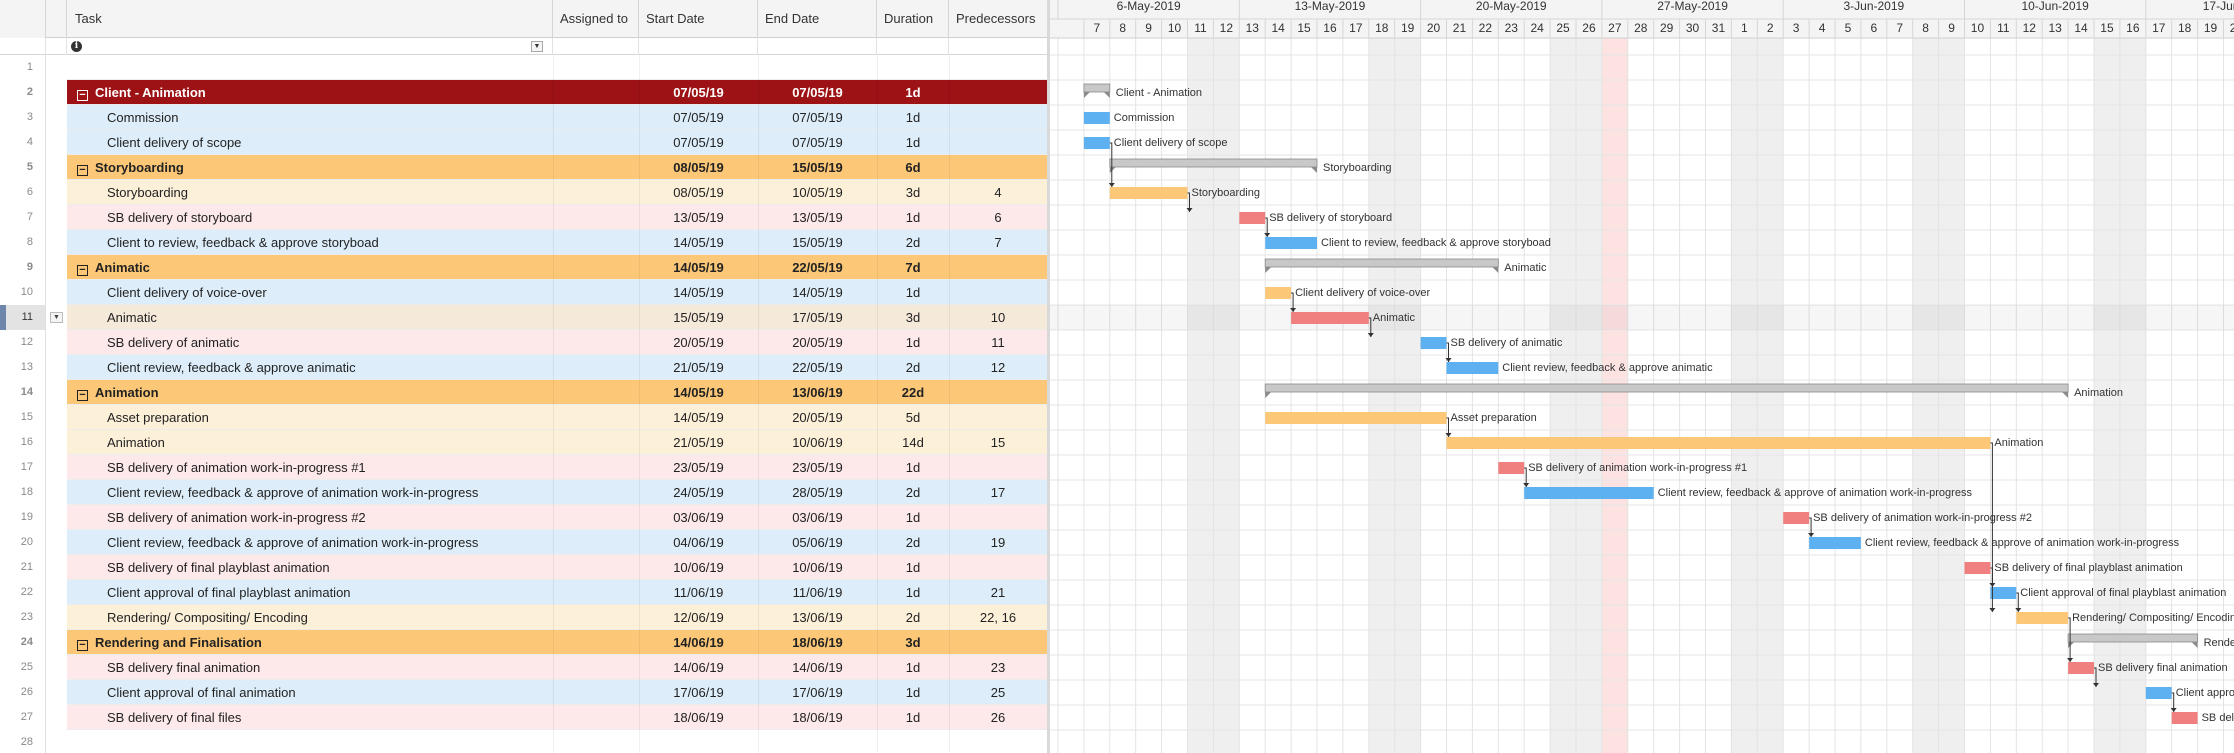  I want to click on row-number: 25, so click(23, 667).